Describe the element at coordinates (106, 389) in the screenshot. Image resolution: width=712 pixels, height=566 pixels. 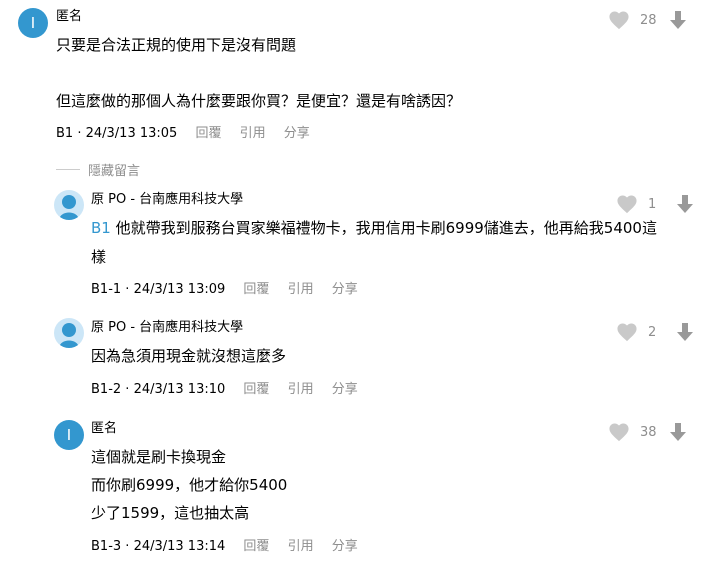
I see `floor-label: B1-2` at that location.